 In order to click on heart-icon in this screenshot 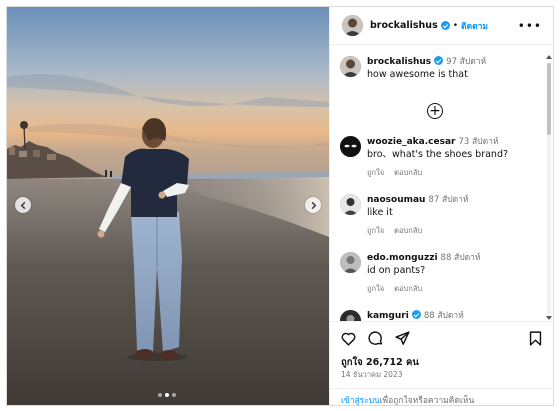, I will do `click(348, 338)`.